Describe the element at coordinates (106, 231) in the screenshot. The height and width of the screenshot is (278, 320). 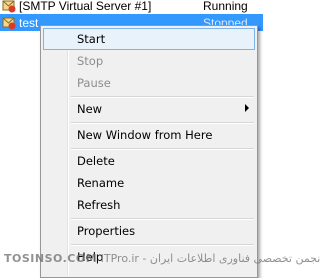
I see `menu-item-label: Properties` at that location.